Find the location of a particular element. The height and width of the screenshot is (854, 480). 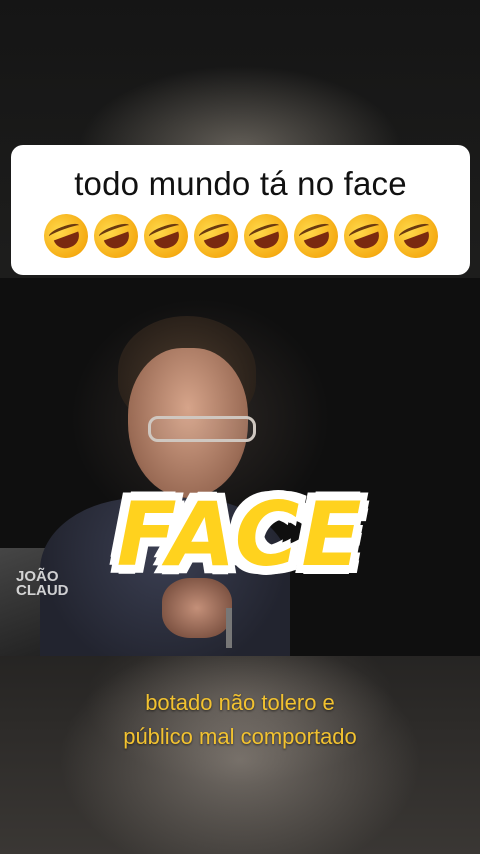

glasses is located at coordinates (202, 429).